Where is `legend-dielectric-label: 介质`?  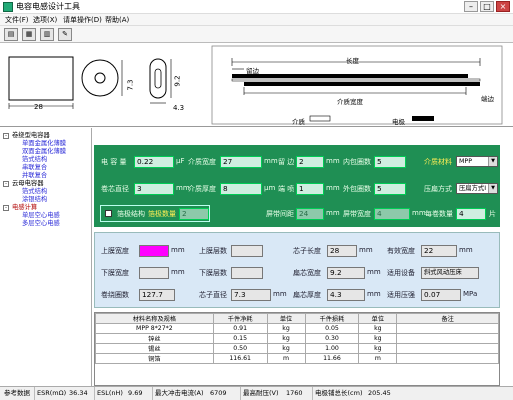
legend-dielectric-label: 介质 is located at coordinates (298, 122).